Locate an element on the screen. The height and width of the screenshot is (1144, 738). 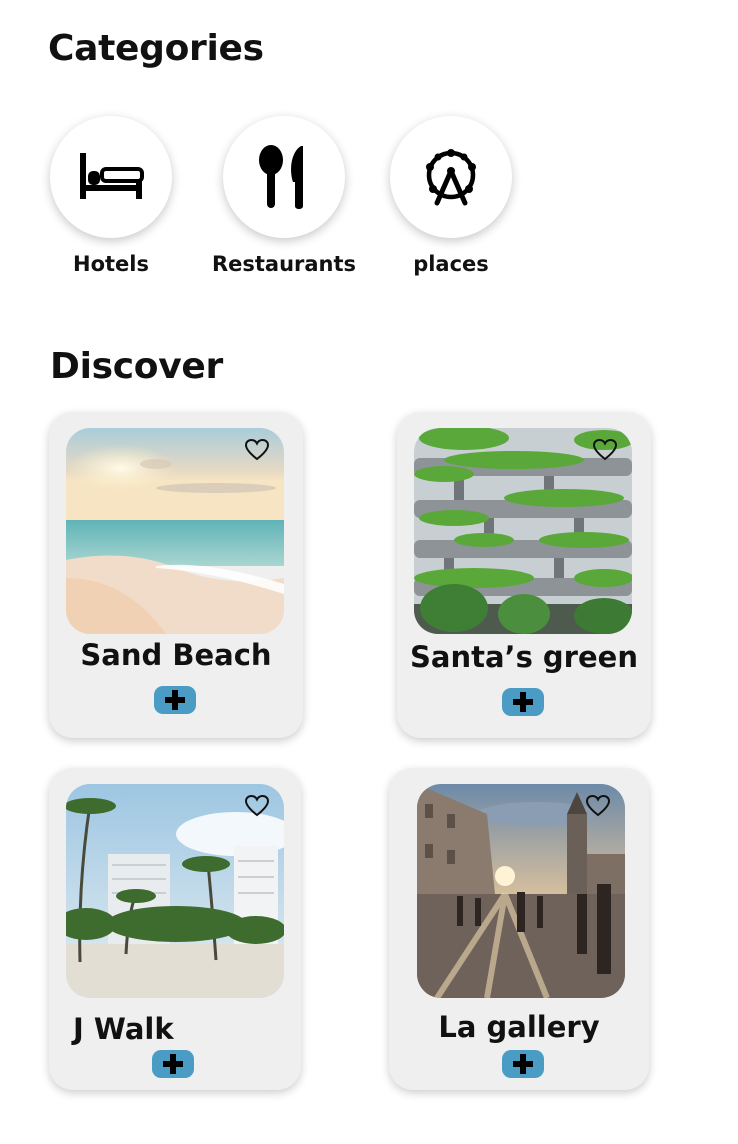
category-restaurants-circle is located at coordinates (284, 177).